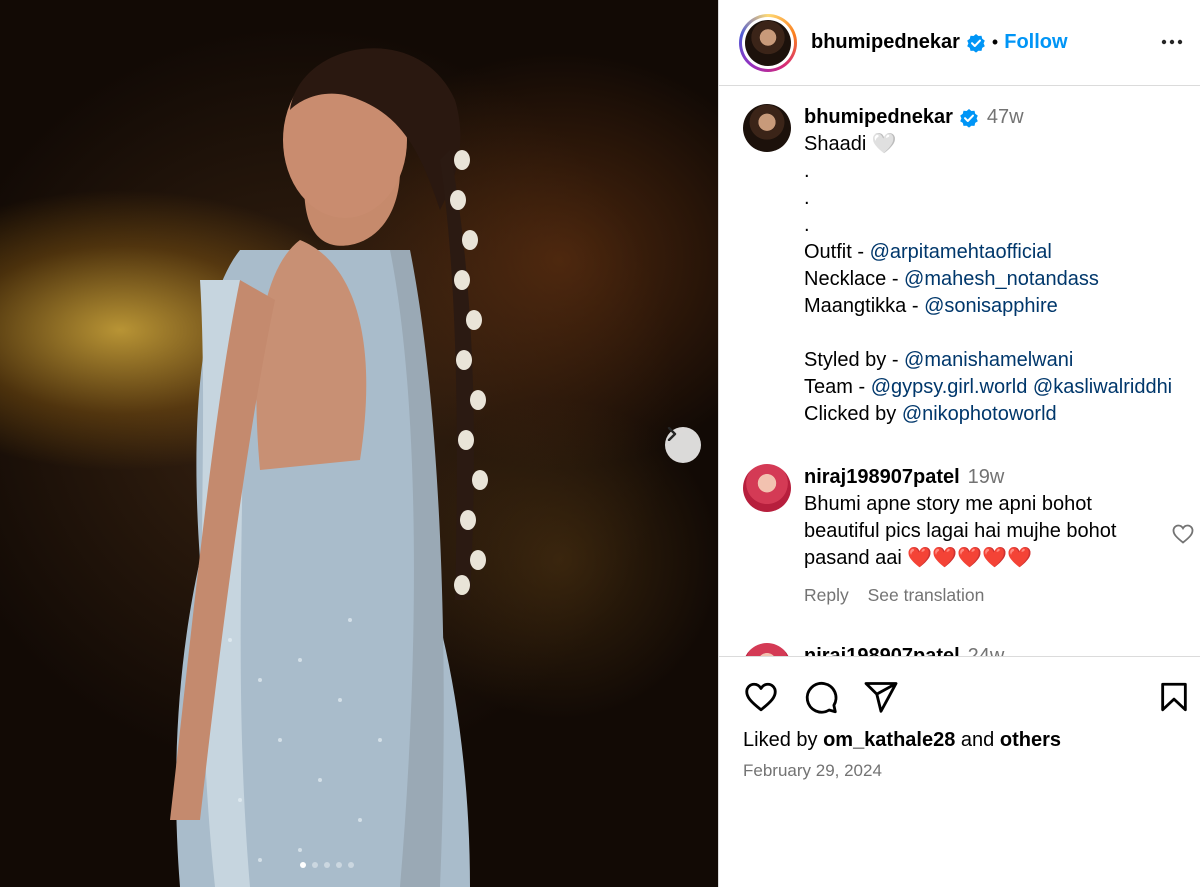 The image size is (1200, 887). Describe the element at coordinates (991, 306) in the screenshot. I see `mention-link: @sonisapphire` at that location.